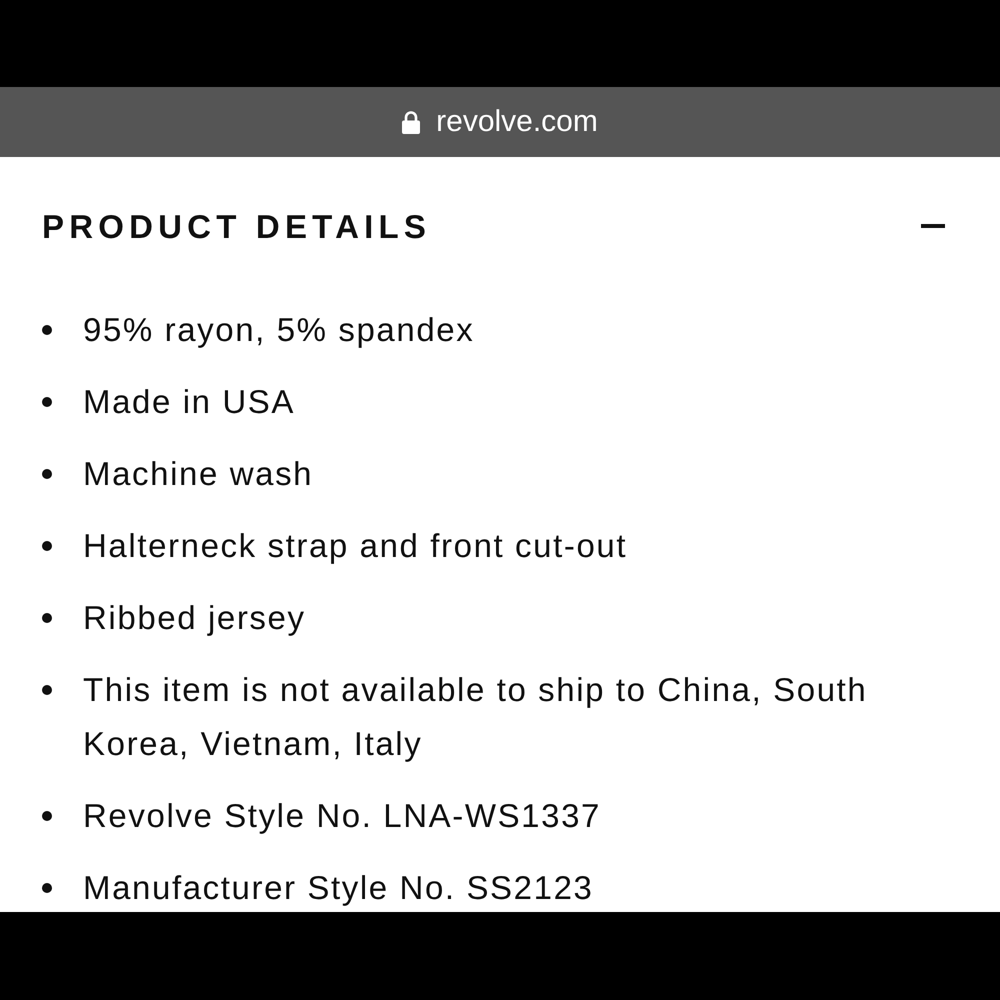 This screenshot has height=1000, width=1000. I want to click on detail-text: Revolve Style No. LNA-WS1337, so click(342, 816).